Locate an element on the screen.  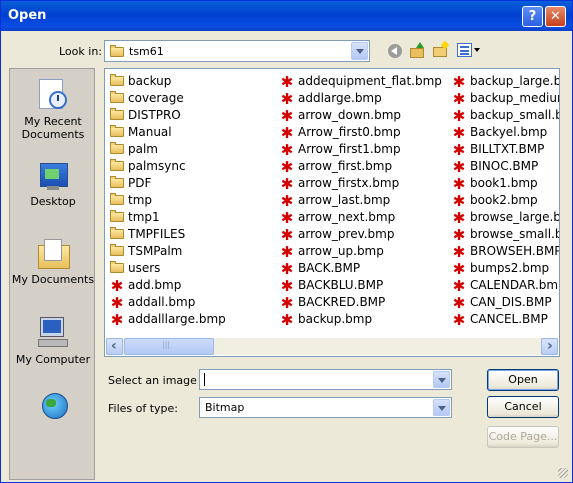
file-item: PDF is located at coordinates (130, 183).